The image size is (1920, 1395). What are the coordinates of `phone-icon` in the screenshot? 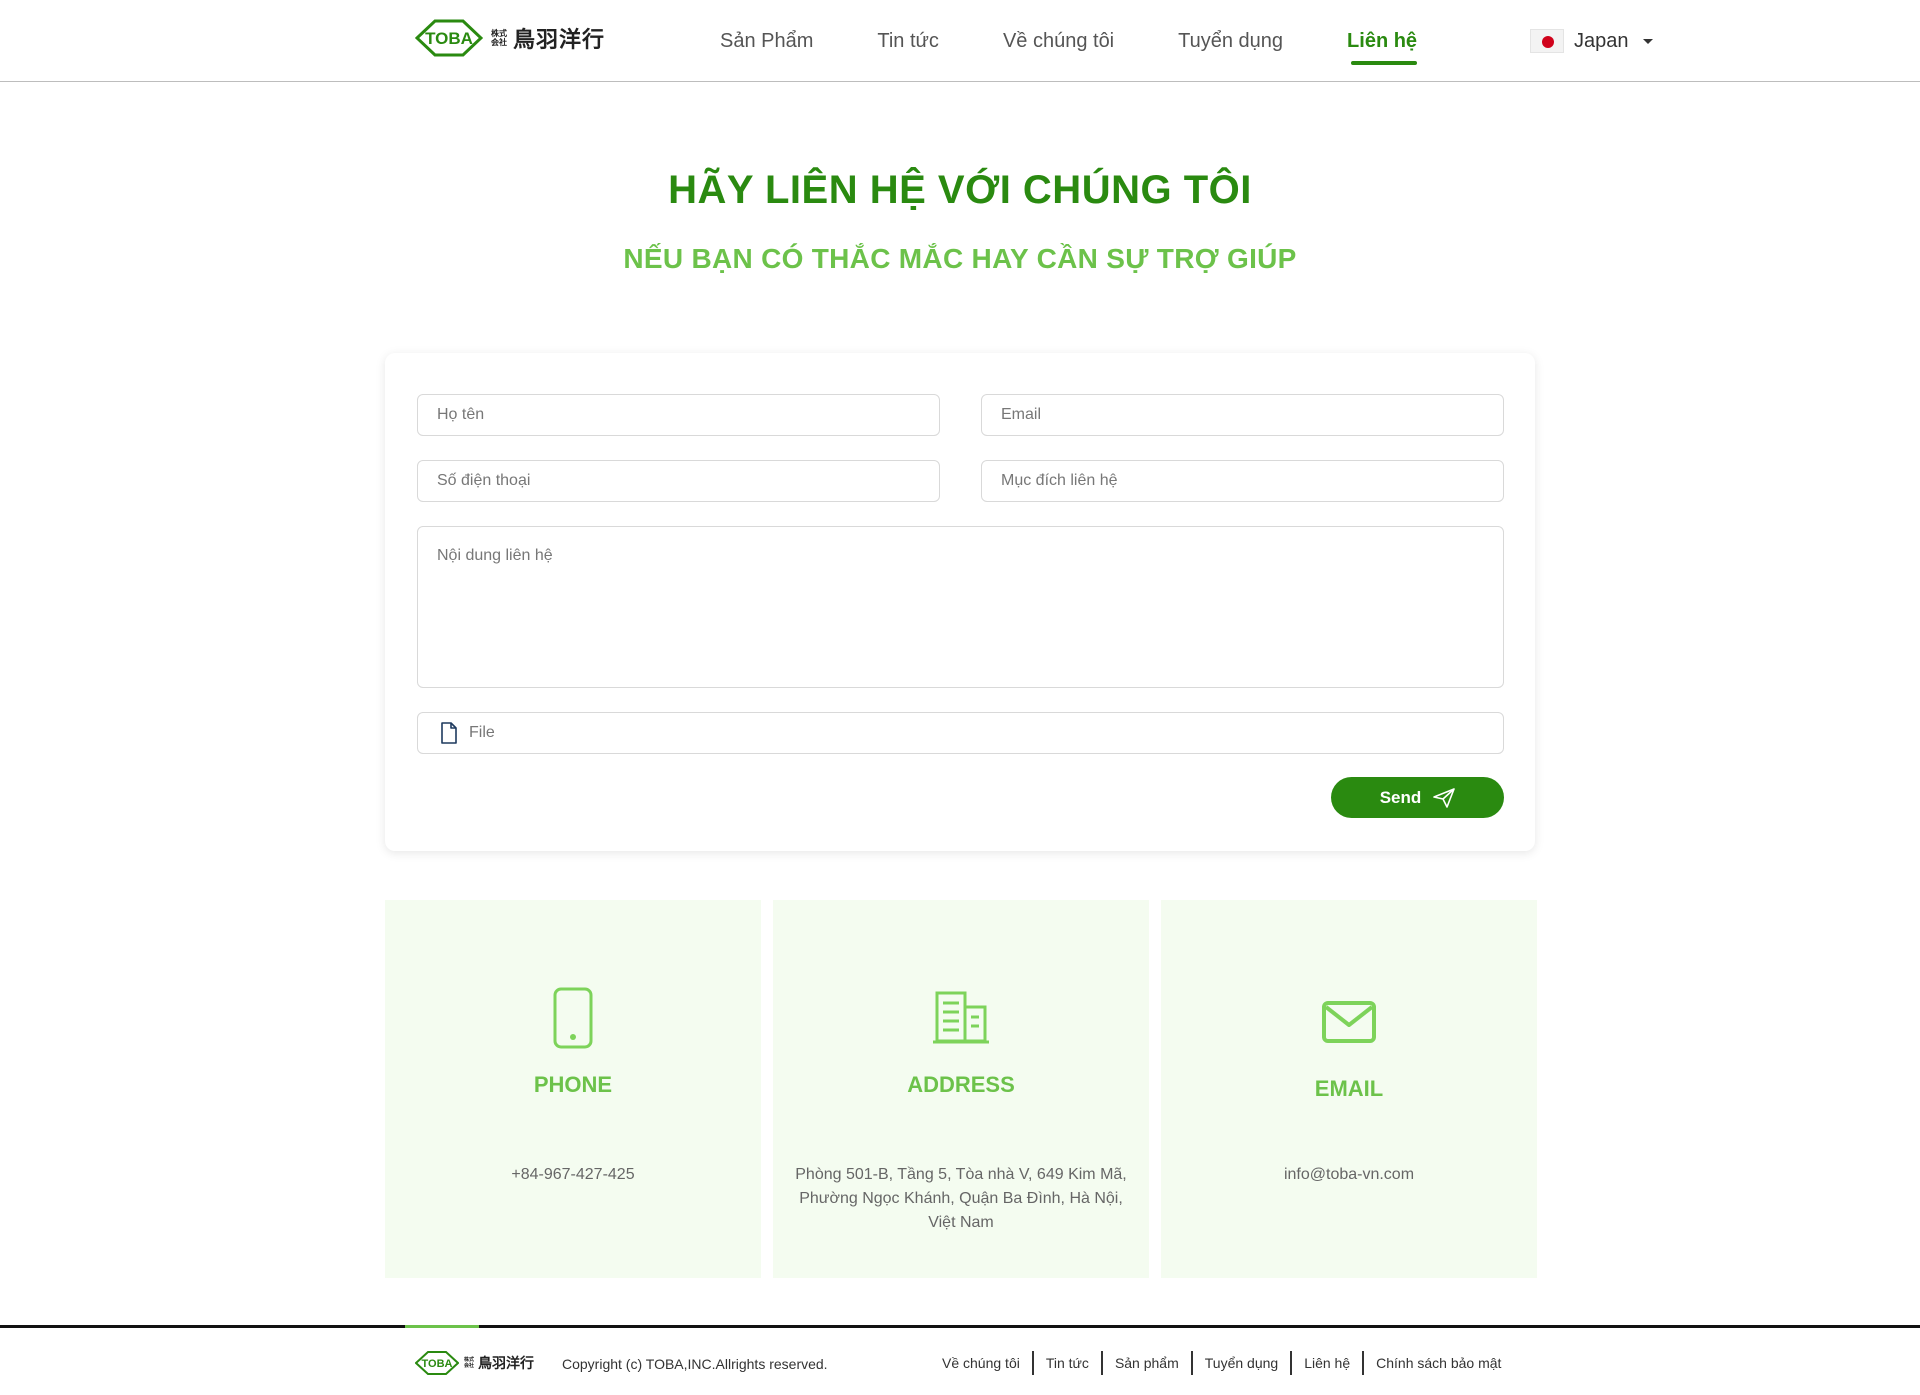 It's located at (573, 1018).